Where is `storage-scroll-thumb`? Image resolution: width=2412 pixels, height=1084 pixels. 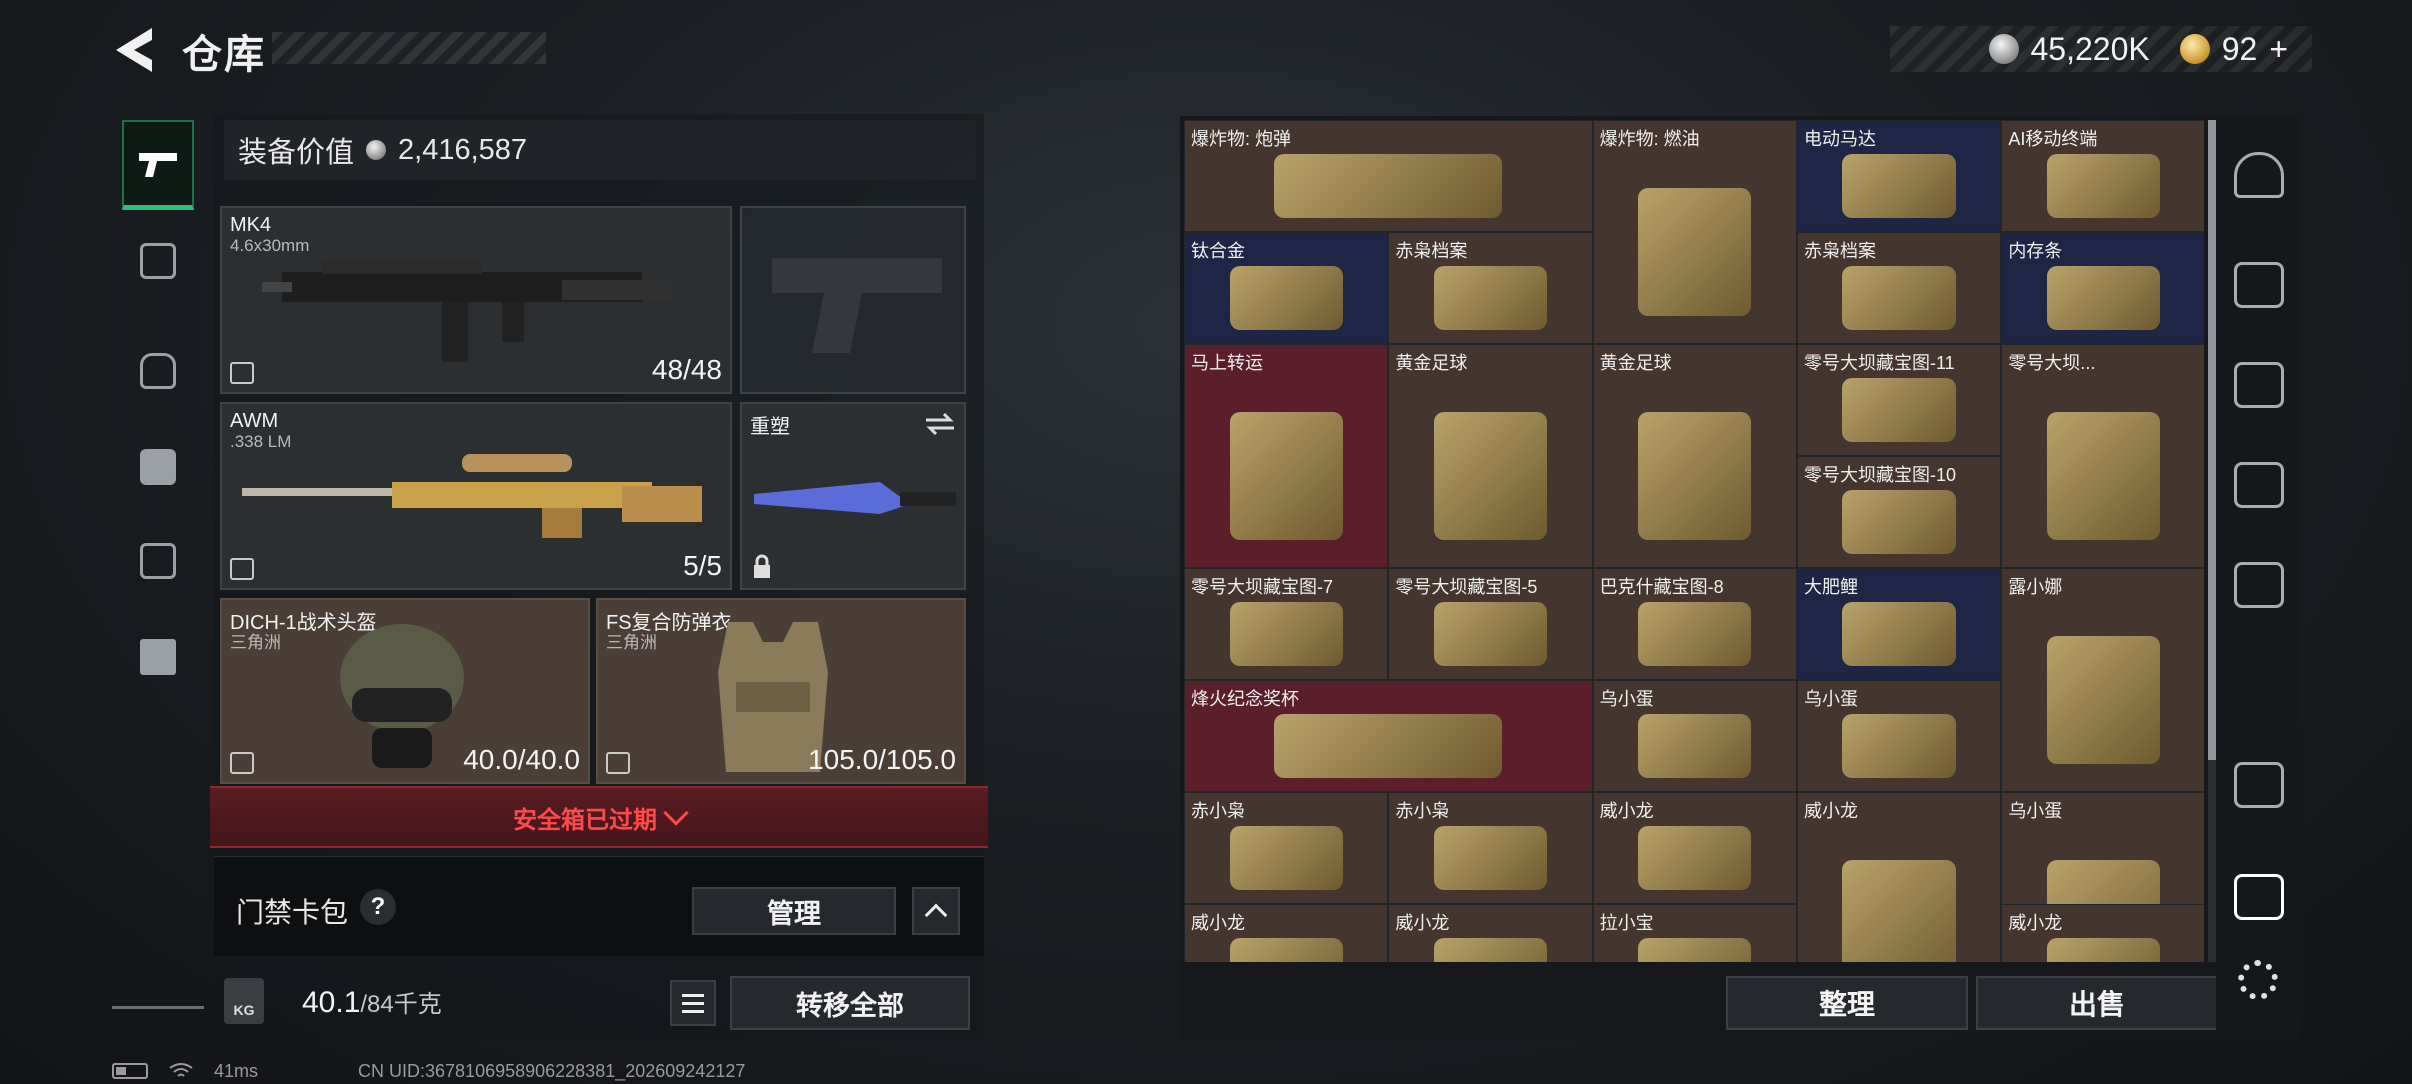
storage-scroll-thumb is located at coordinates (2212, 440).